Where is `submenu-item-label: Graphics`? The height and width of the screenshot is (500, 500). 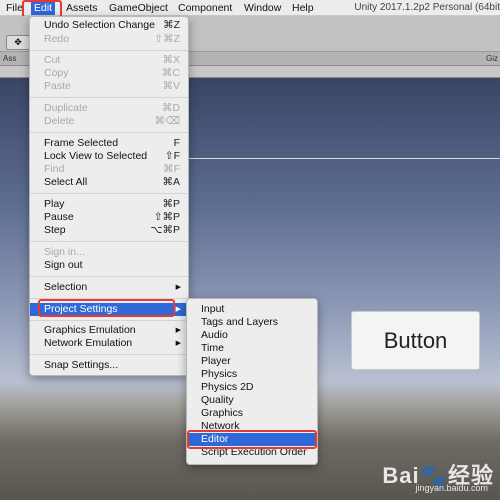
submenu-item-label: Graphics is located at coordinates (222, 413).